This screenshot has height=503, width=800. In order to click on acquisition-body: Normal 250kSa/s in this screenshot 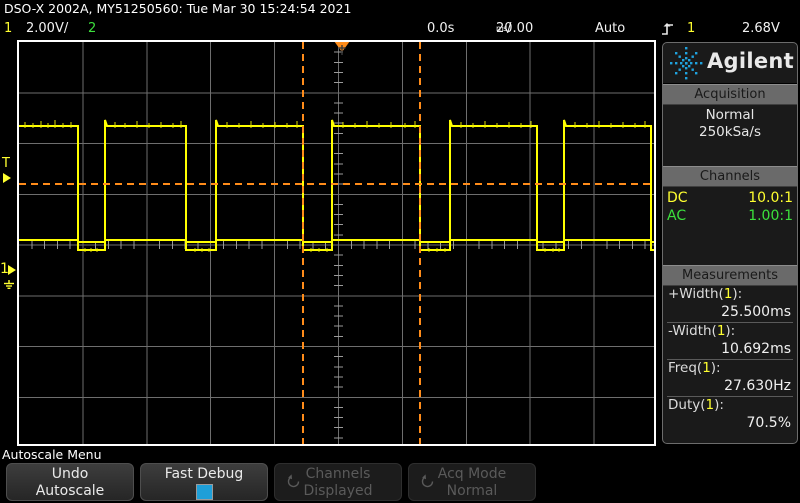, I will do `click(730, 135)`.